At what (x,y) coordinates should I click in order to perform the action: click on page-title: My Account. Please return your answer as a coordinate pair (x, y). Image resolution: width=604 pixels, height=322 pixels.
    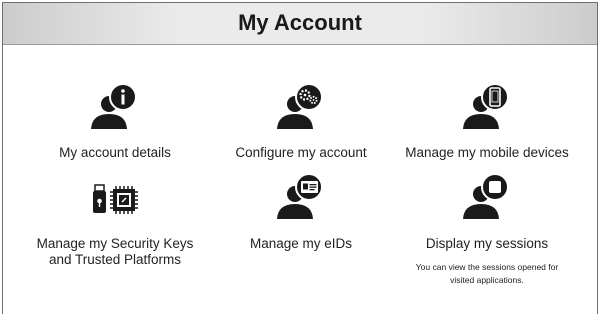
    Looking at the image, I should click on (300, 22).